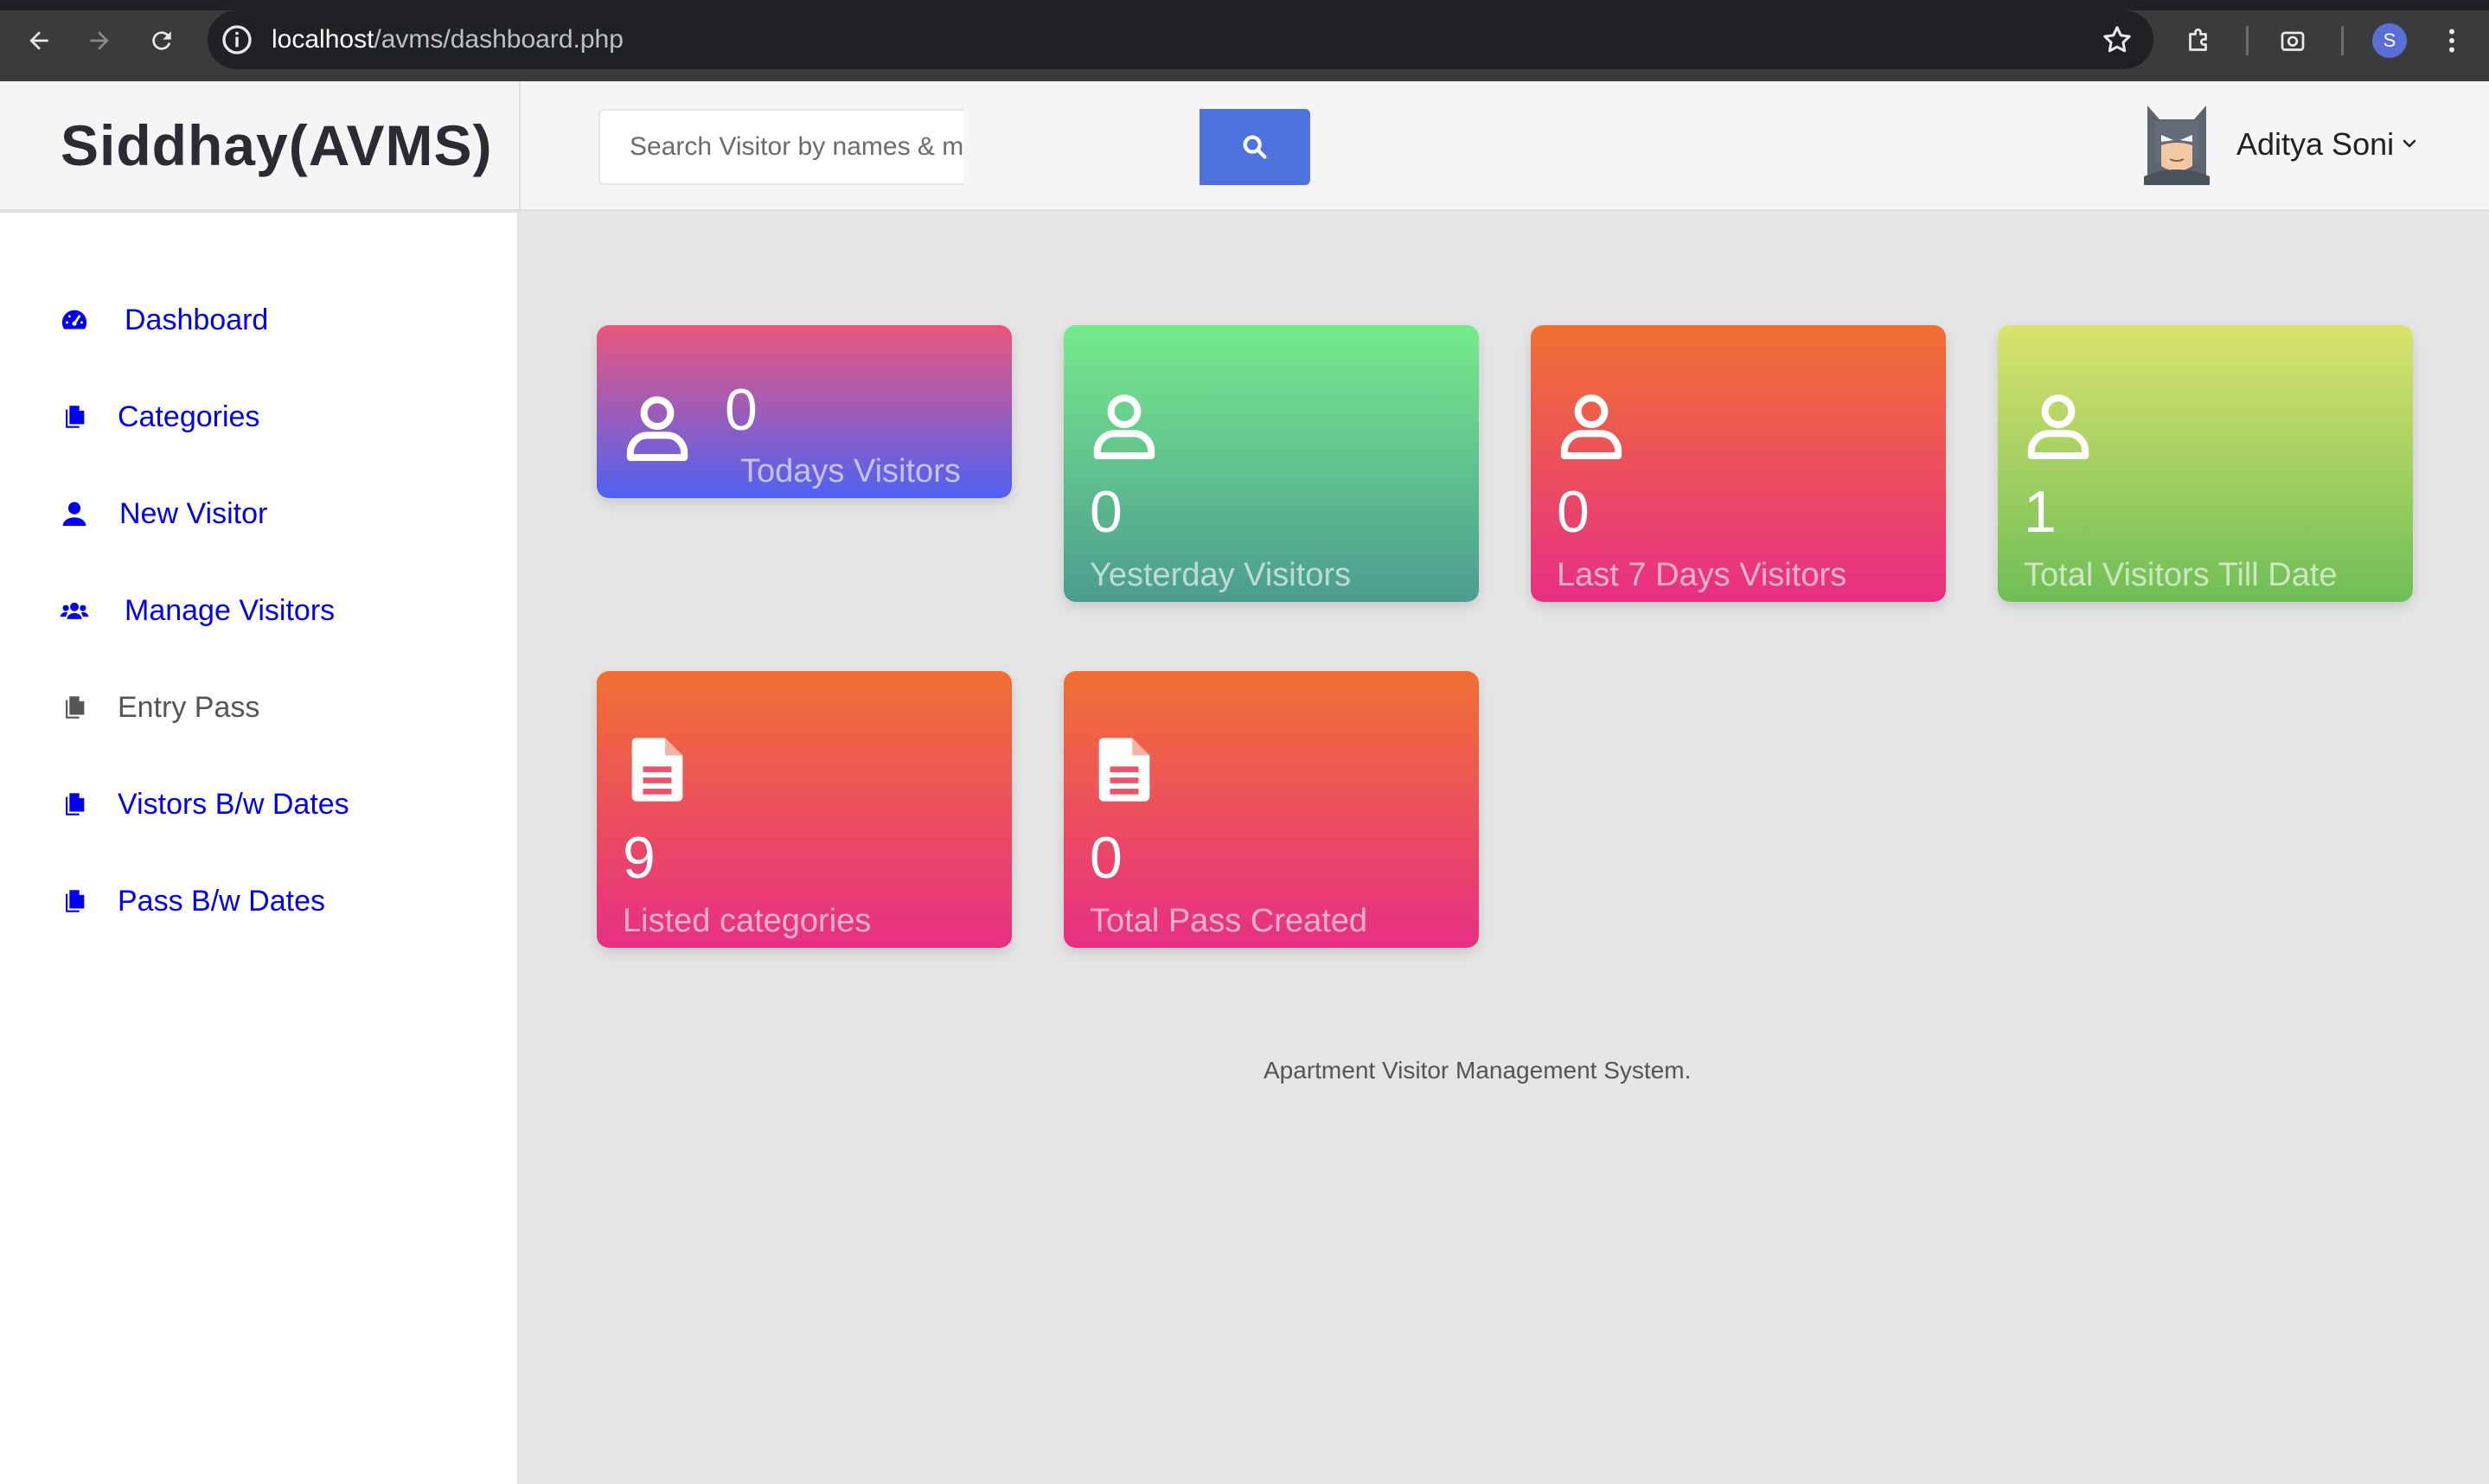 Image resolution: width=2489 pixels, height=1484 pixels. I want to click on sidebar-item-entry-pass: Entry Pass, so click(158, 707).